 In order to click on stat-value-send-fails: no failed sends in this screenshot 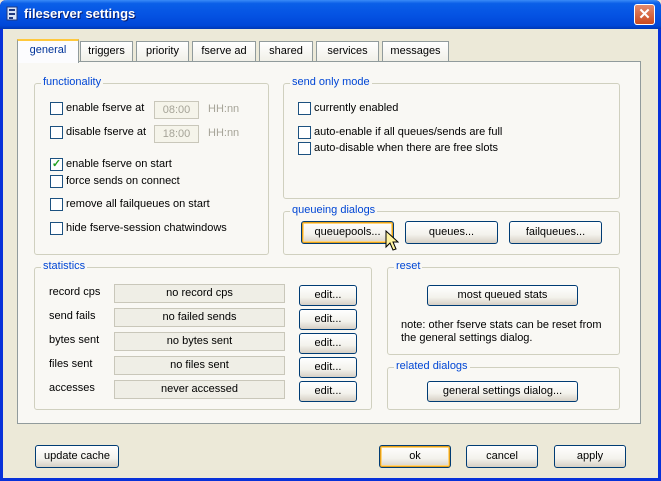, I will do `click(199, 317)`.